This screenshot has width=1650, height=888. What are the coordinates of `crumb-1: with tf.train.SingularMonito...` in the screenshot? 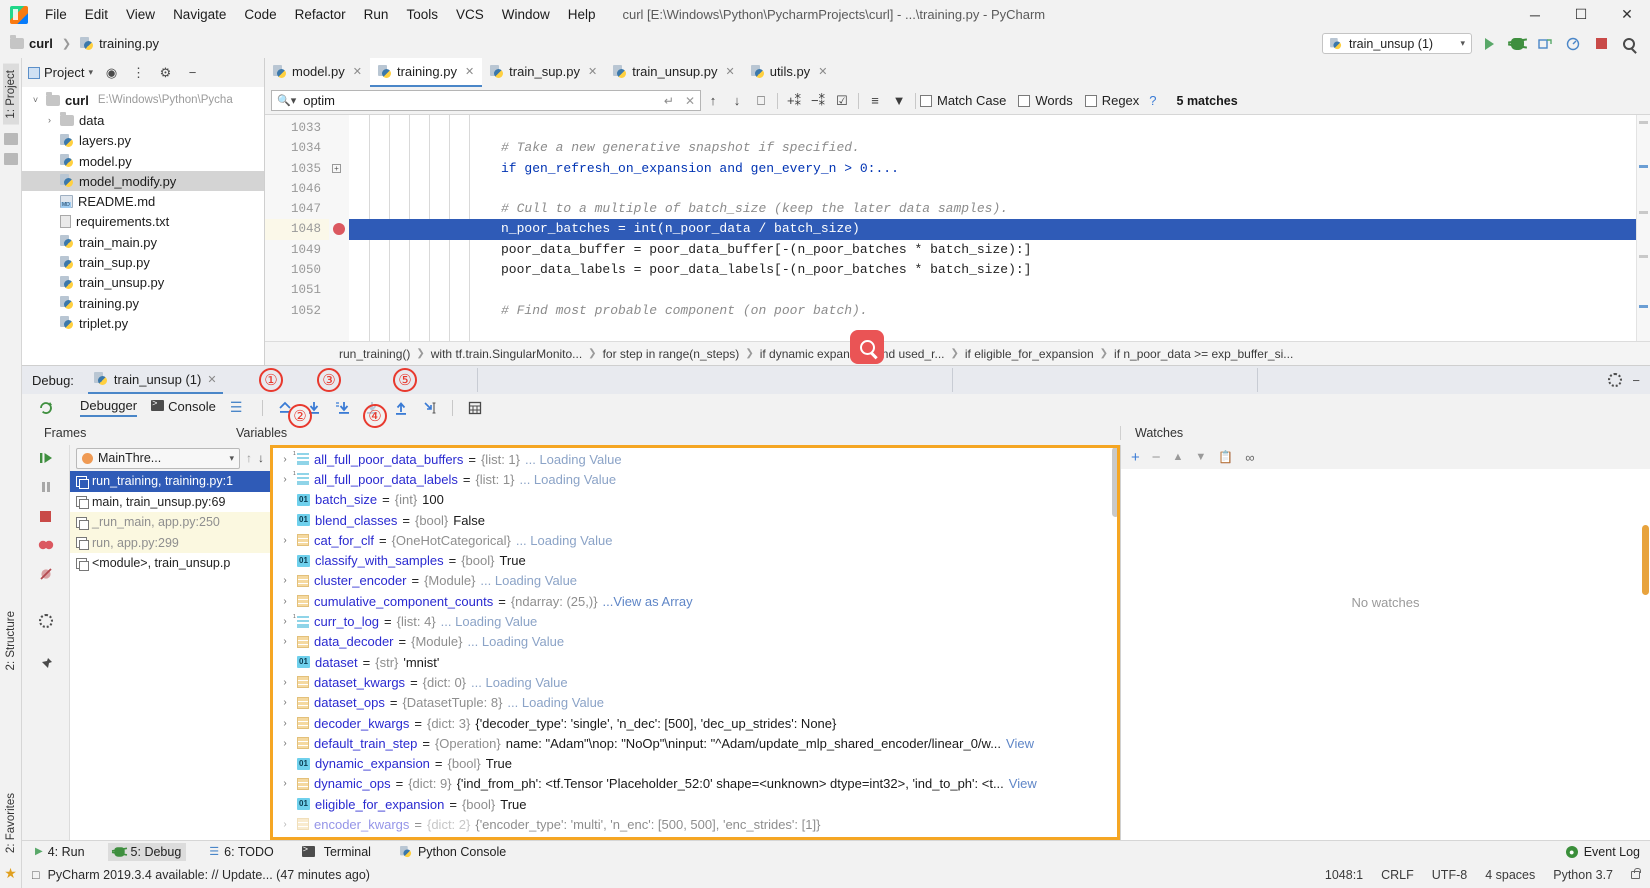 It's located at (506, 354).